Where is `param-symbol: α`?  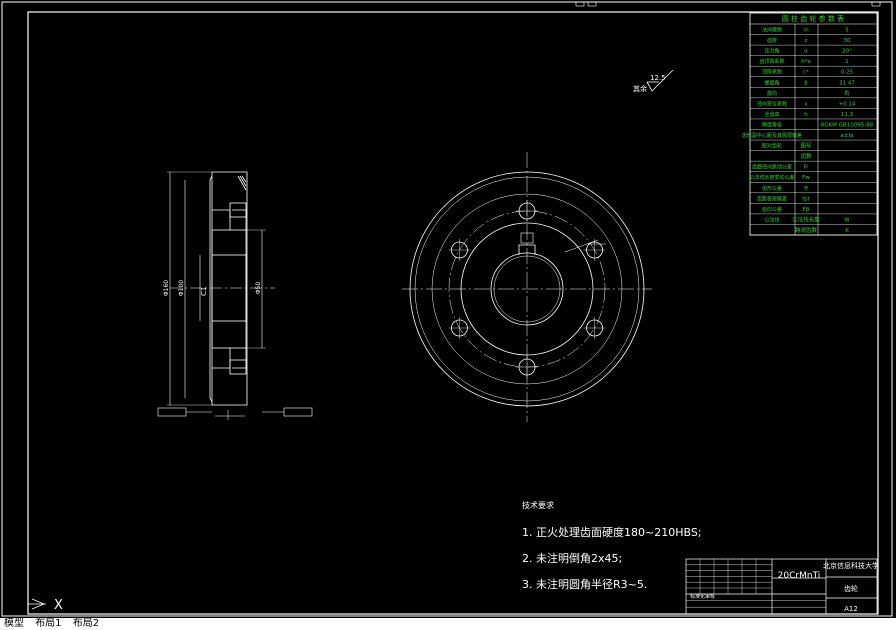 param-symbol: α is located at coordinates (806, 52).